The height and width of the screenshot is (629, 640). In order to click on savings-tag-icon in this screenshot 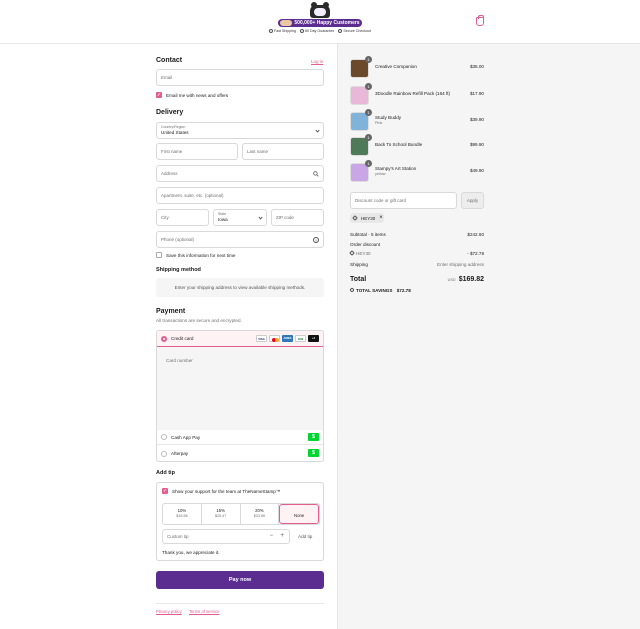, I will do `click(352, 290)`.